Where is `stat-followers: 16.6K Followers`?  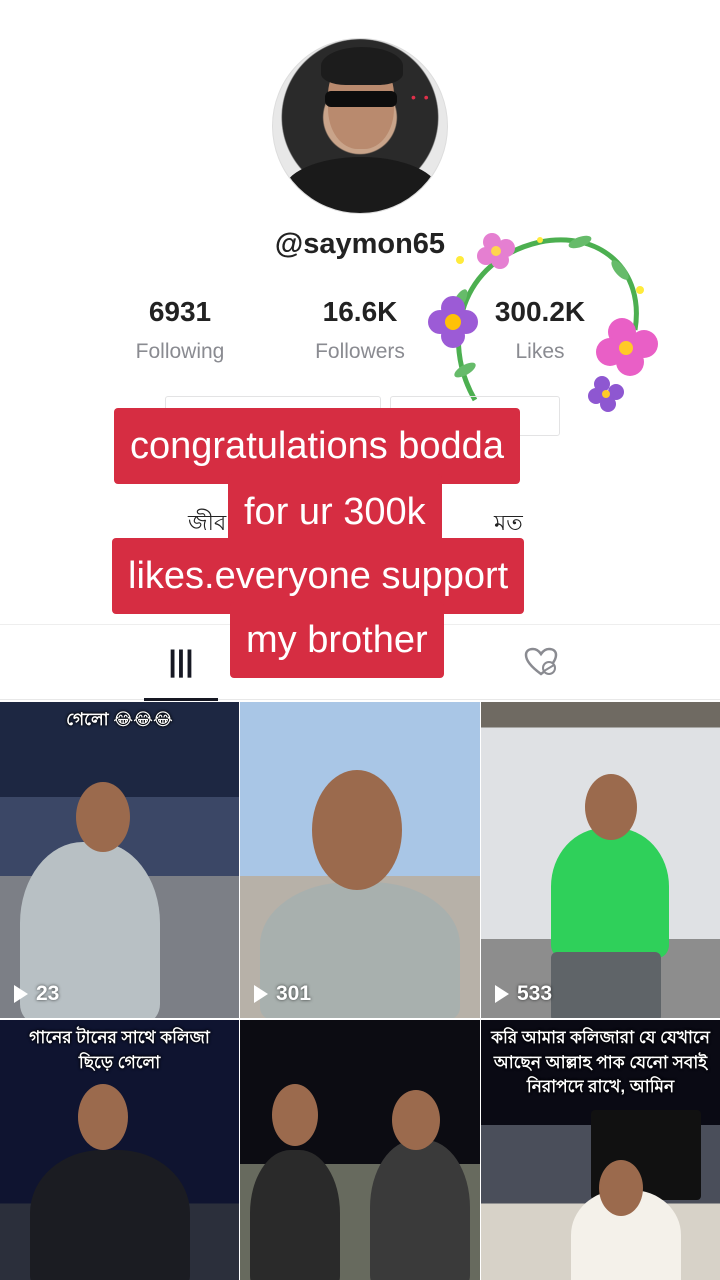 stat-followers: 16.6K Followers is located at coordinates (360, 330).